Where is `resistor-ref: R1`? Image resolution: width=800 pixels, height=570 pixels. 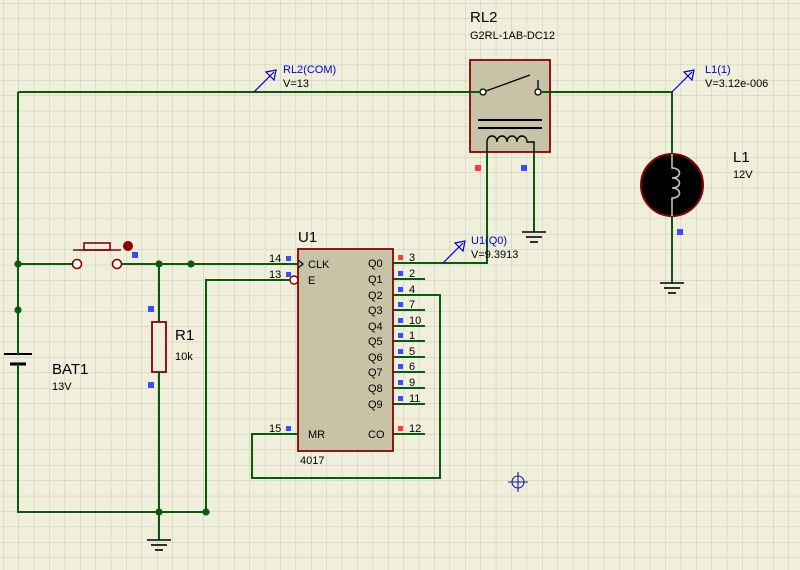
resistor-ref: R1 is located at coordinates (184, 335).